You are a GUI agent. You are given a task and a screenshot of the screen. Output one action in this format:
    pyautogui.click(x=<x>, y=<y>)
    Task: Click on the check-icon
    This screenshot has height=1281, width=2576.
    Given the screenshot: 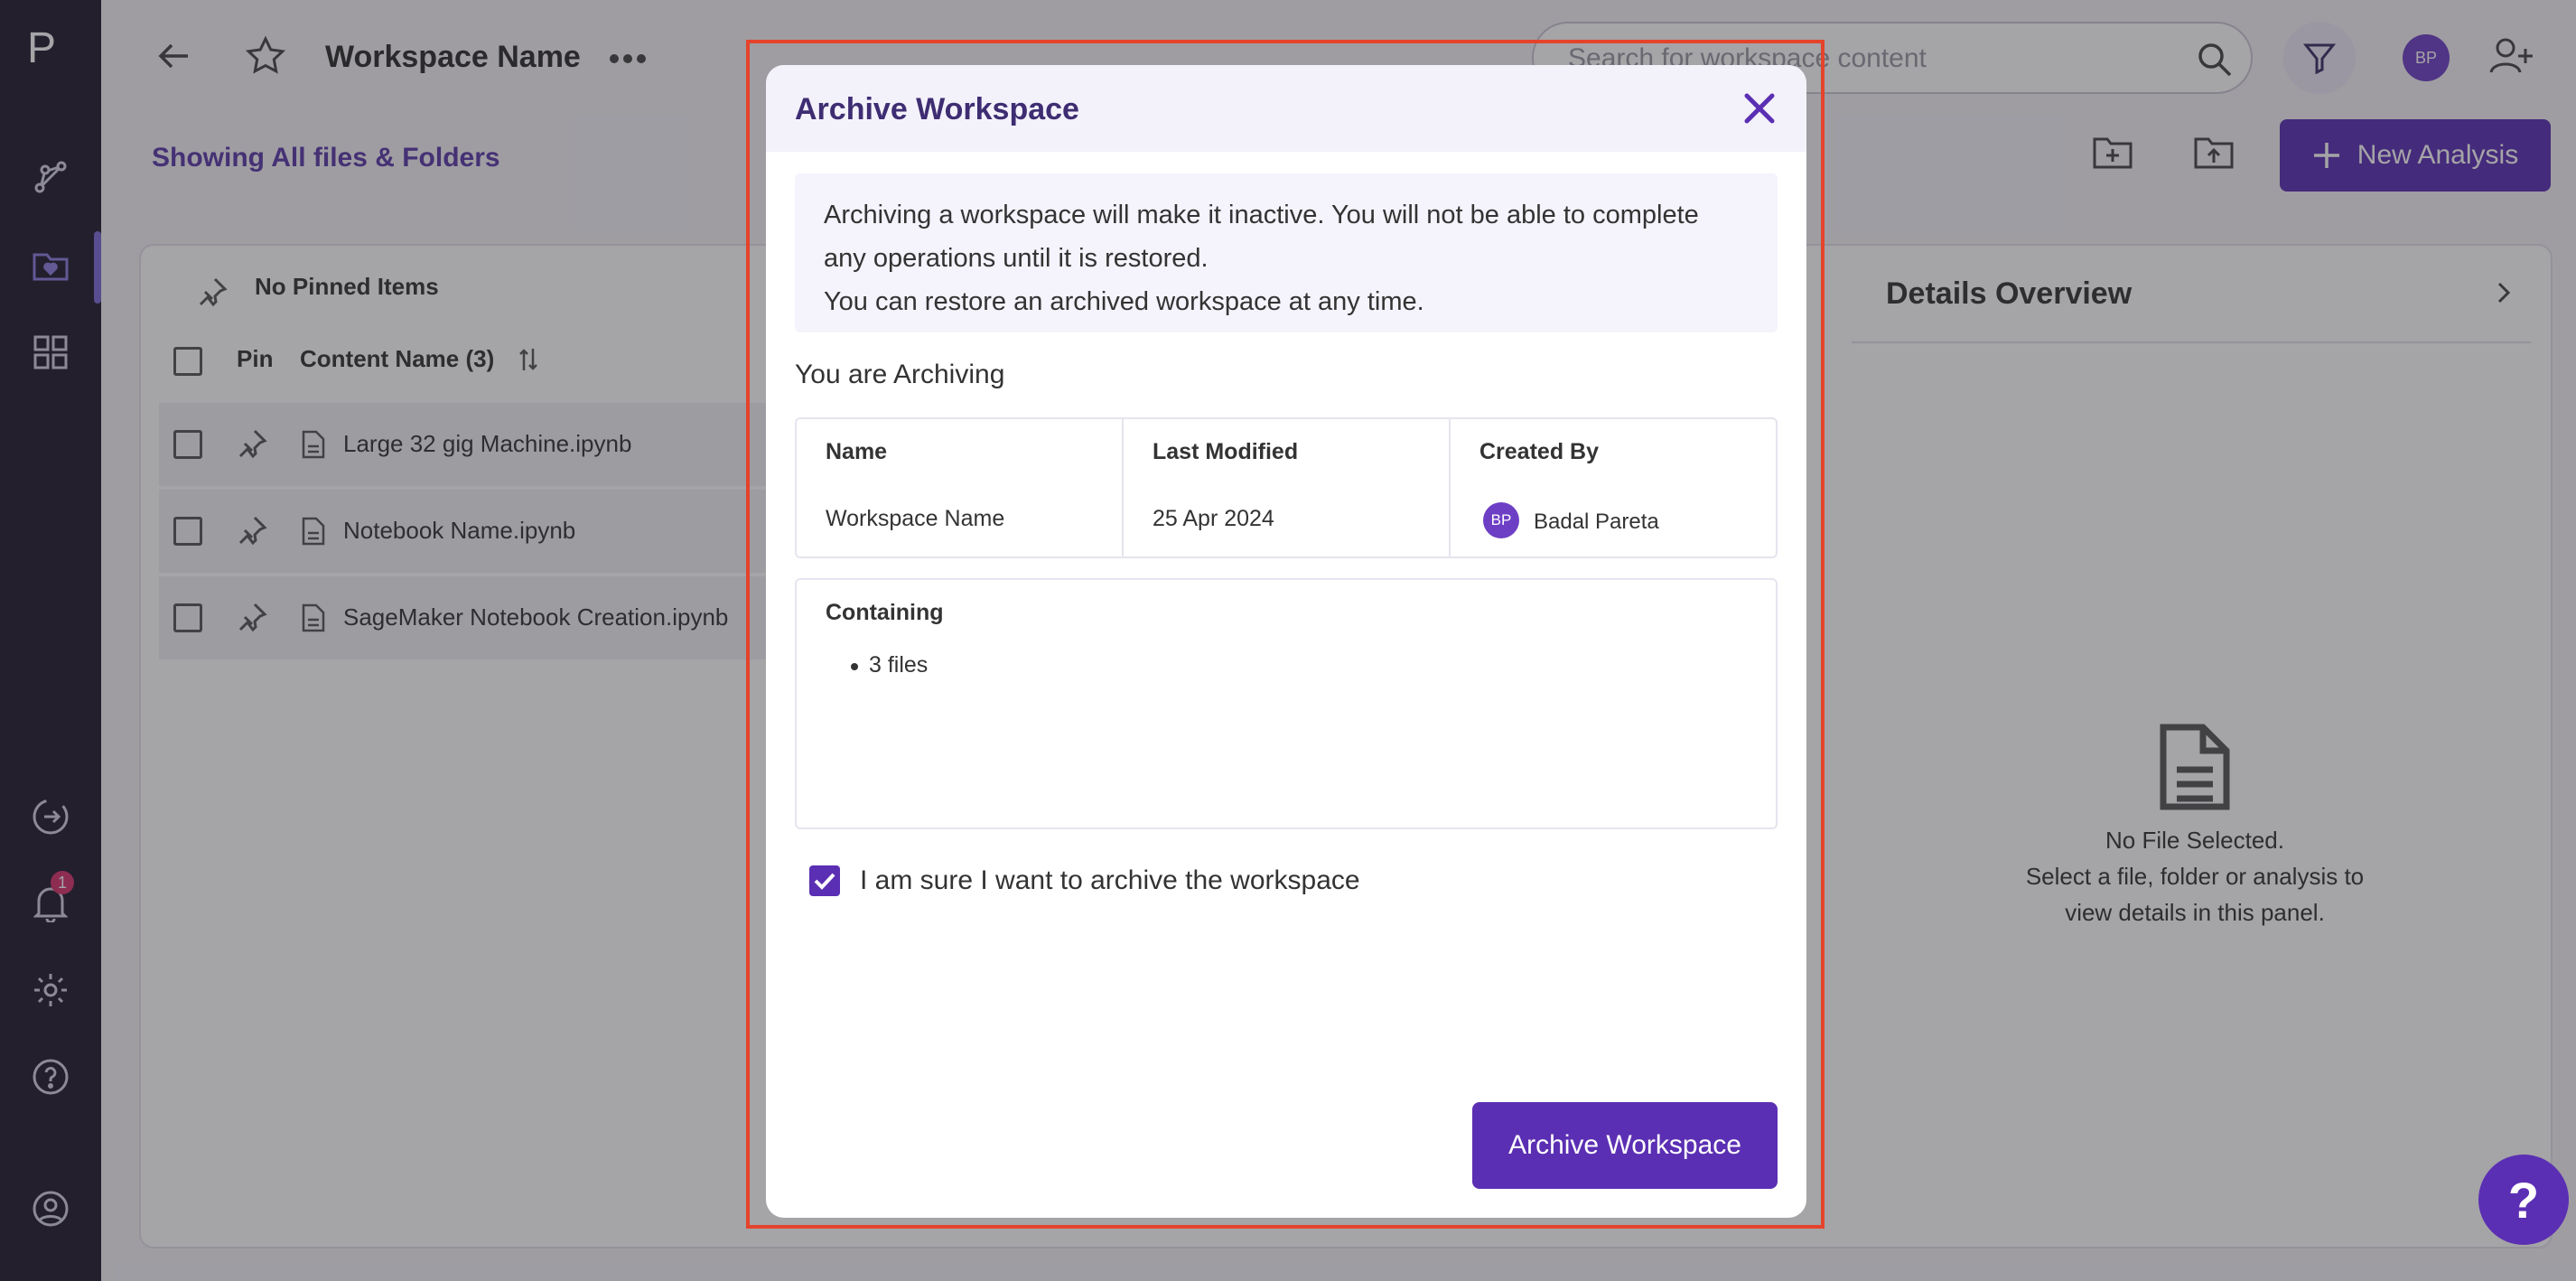 What is the action you would take?
    pyautogui.click(x=824, y=881)
    